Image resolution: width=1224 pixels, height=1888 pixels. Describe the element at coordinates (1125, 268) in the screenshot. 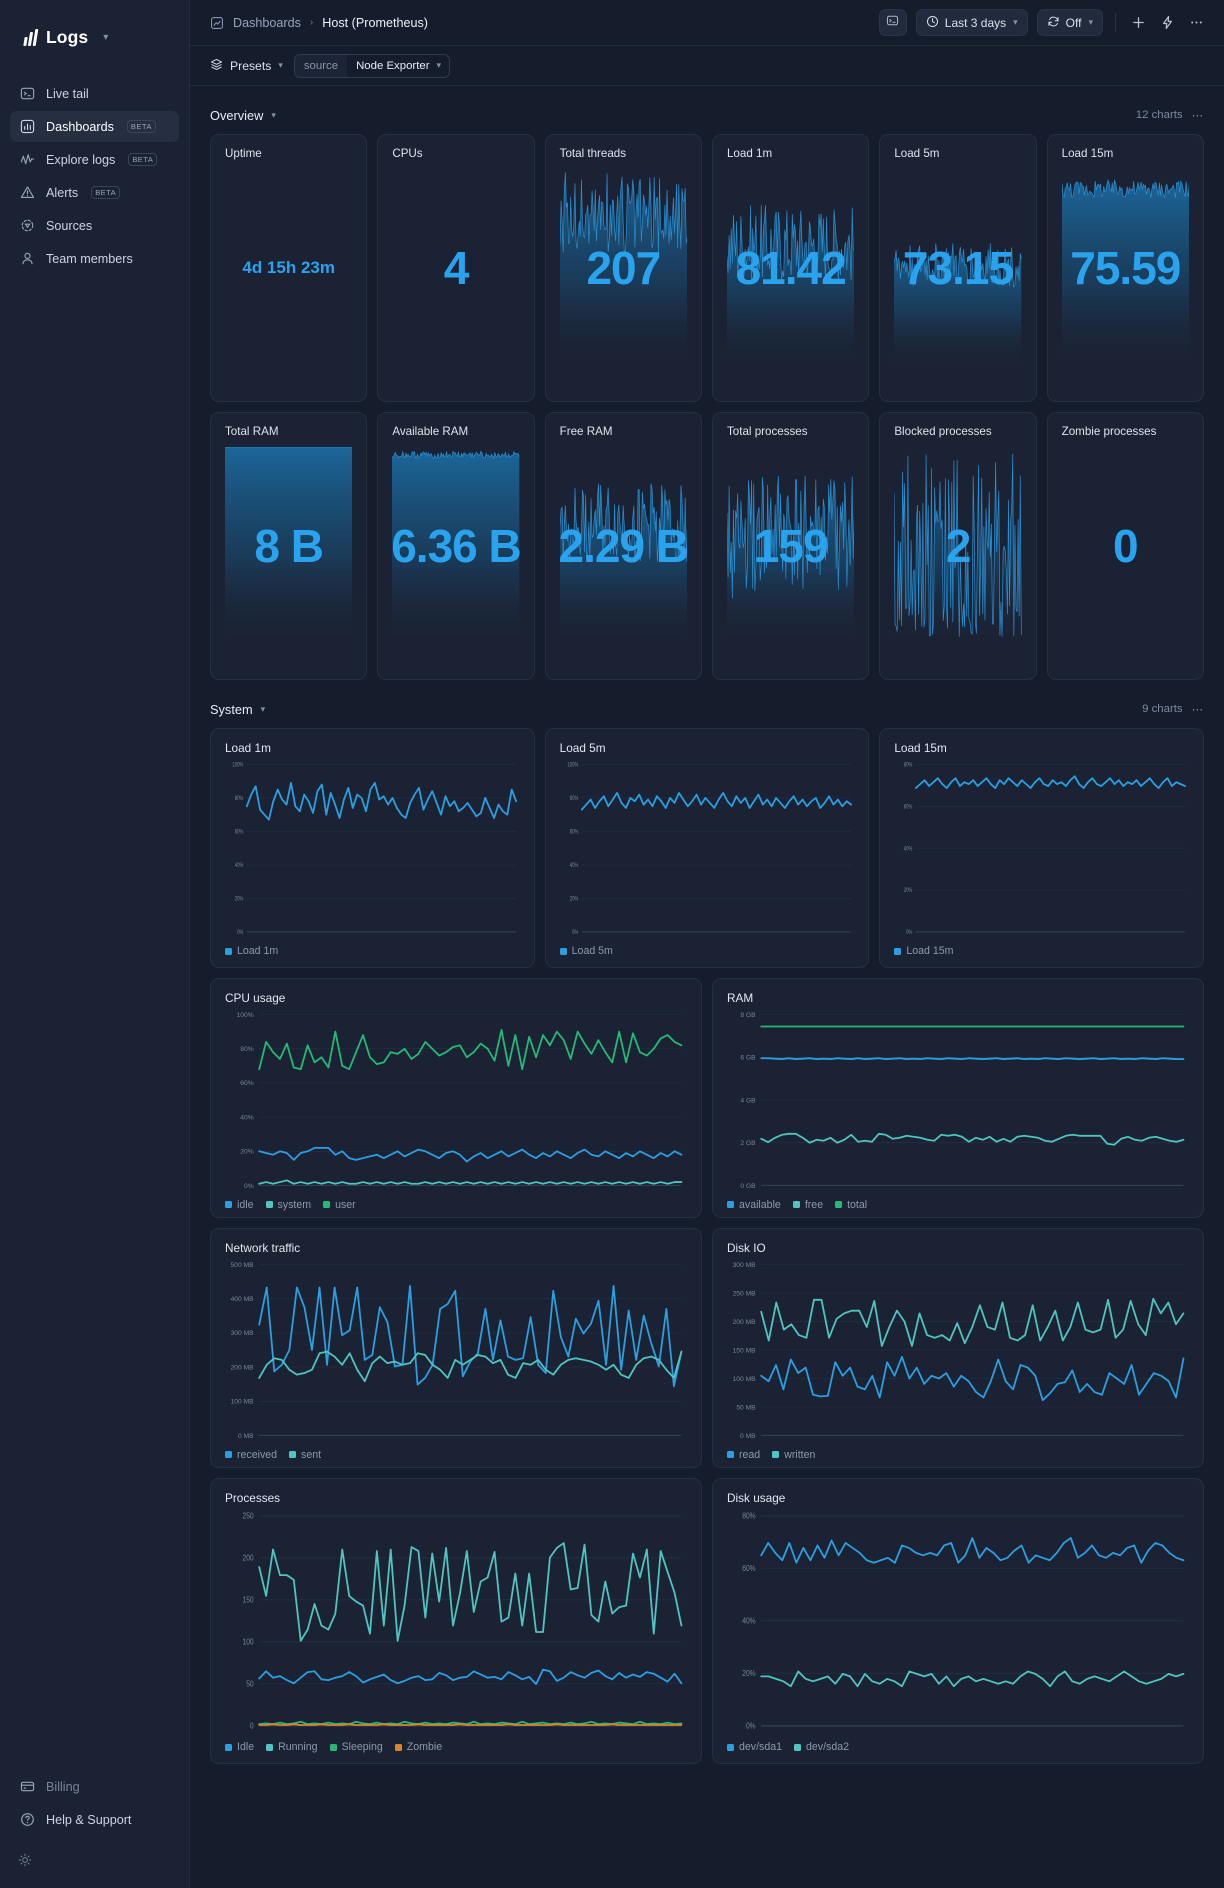

I see `stat-card: Load 15m 75.59` at that location.